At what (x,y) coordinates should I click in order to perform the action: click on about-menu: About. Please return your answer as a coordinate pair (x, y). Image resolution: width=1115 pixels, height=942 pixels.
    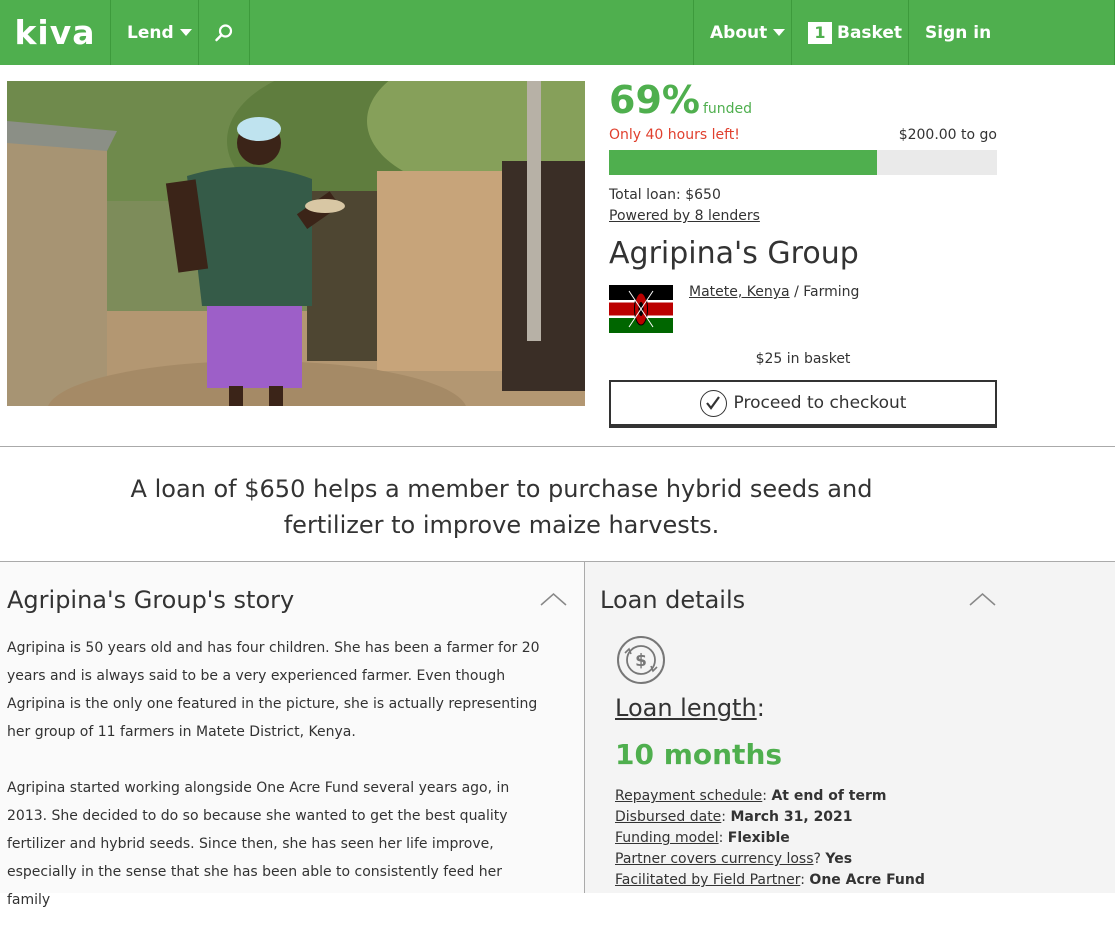
    Looking at the image, I should click on (742, 32).